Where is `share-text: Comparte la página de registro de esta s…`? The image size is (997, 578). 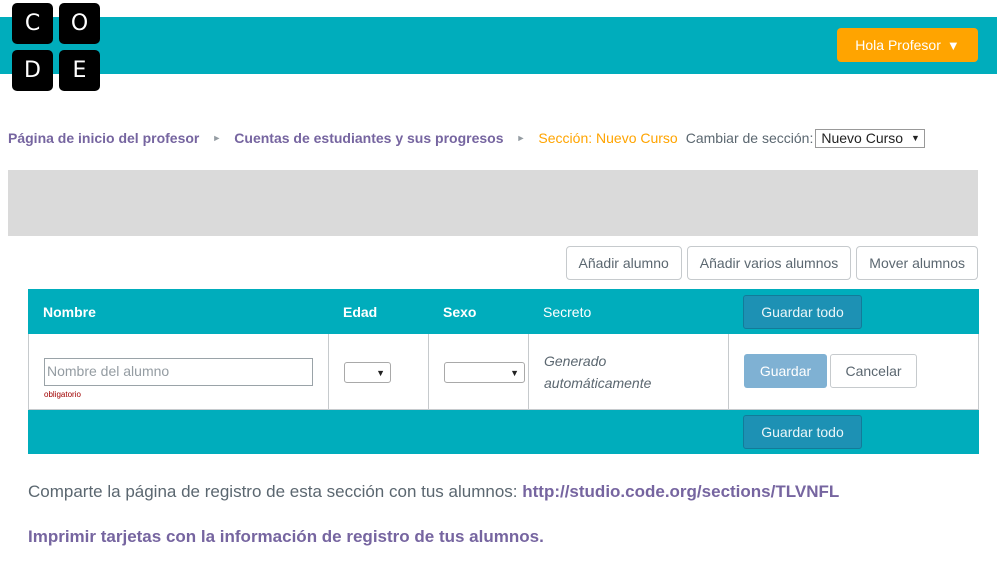 share-text: Comparte la página de registro de esta s… is located at coordinates (273, 491).